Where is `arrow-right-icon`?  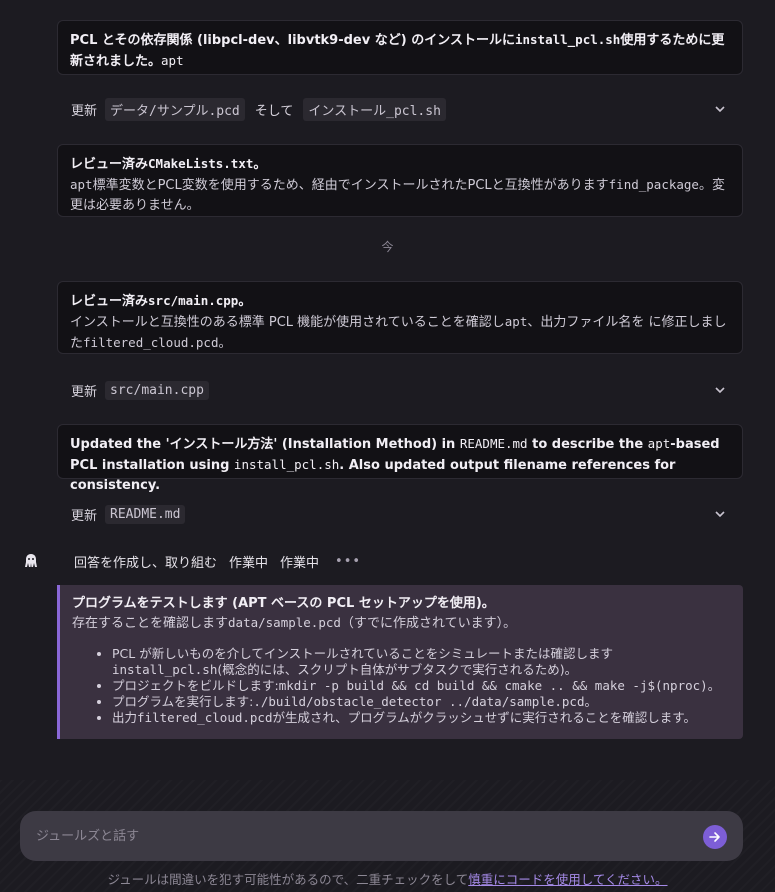 arrow-right-icon is located at coordinates (714, 837).